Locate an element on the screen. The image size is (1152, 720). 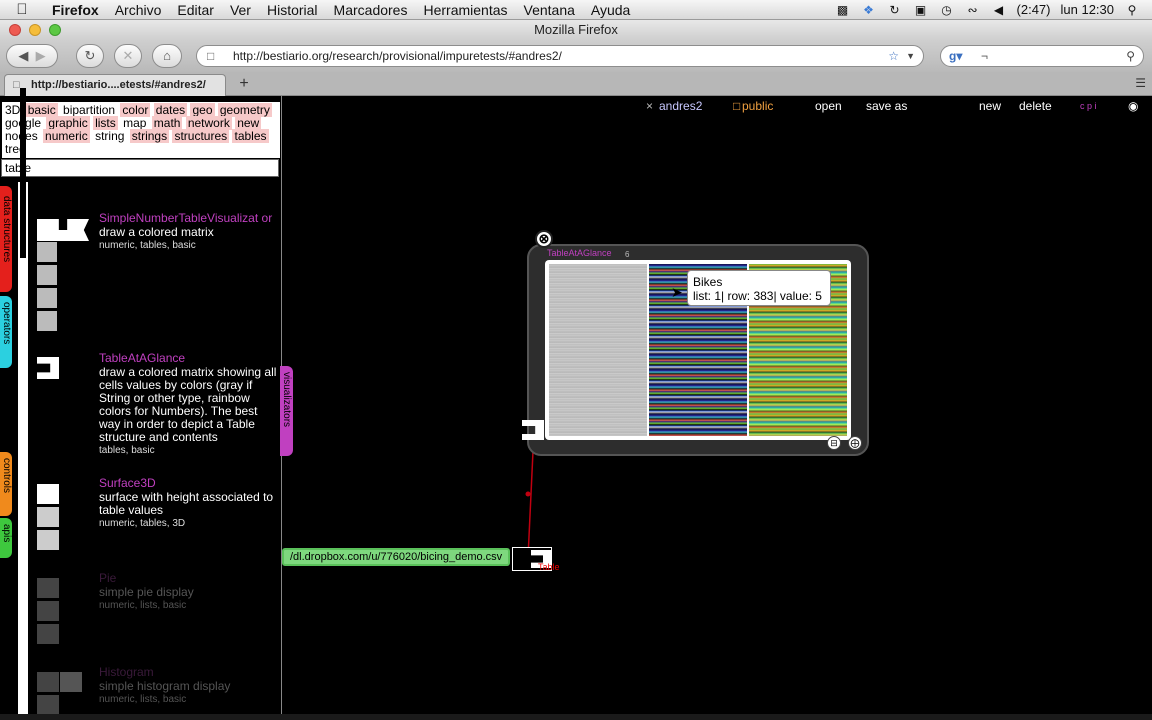
module-description: simple histogram display is located at coordinates (165, 686).